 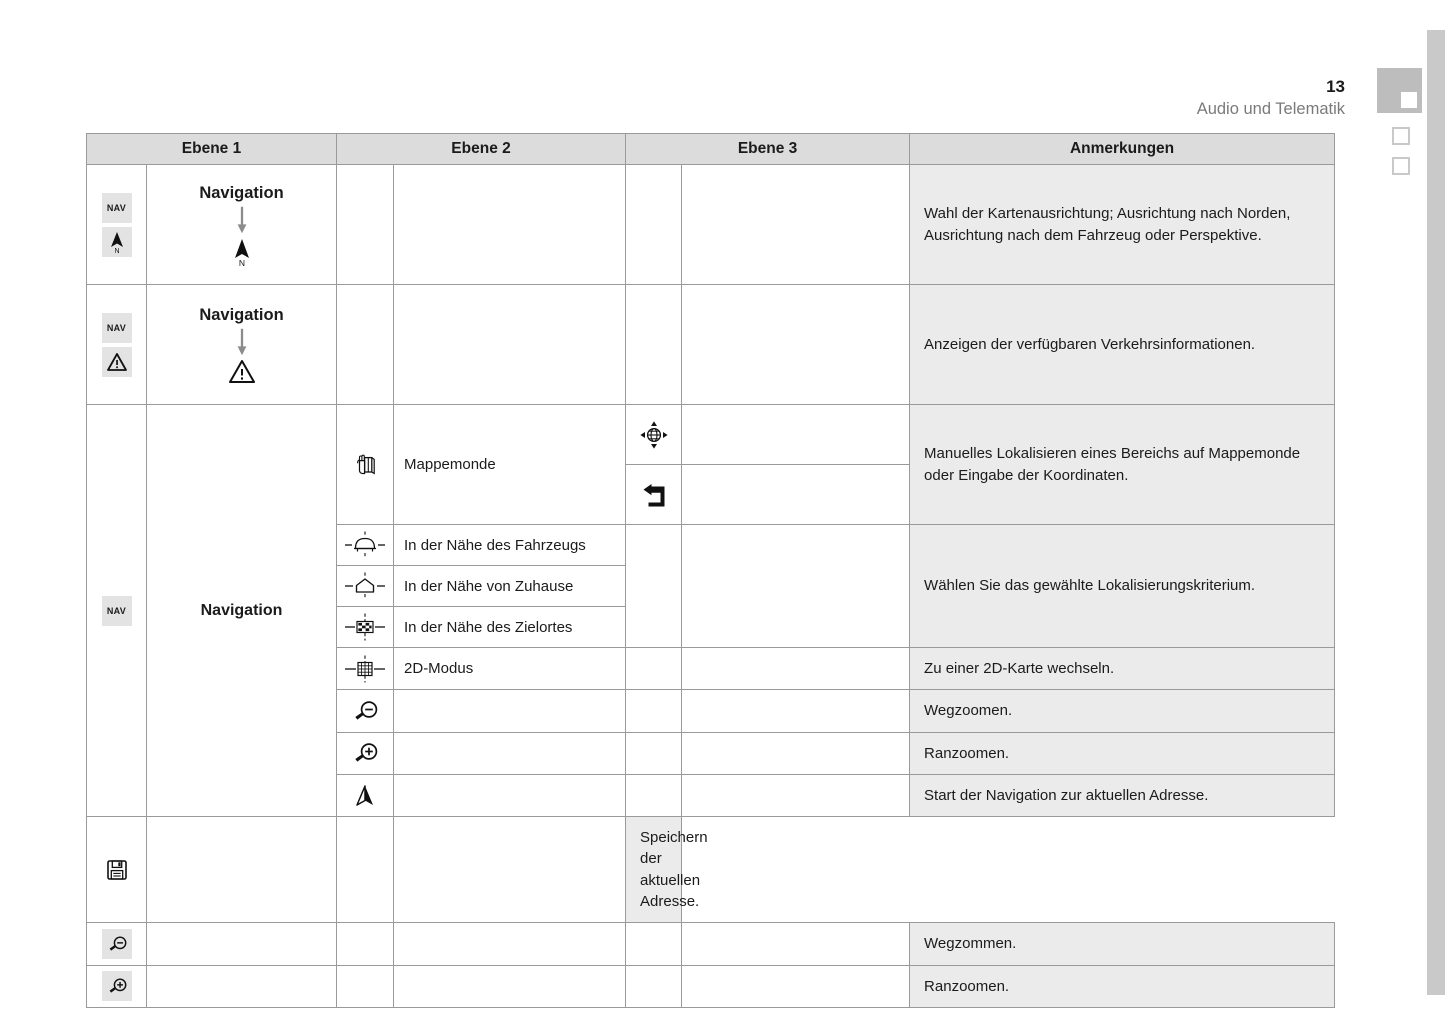 I want to click on level1-icon-cell: NAV N, so click(x=116, y=224).